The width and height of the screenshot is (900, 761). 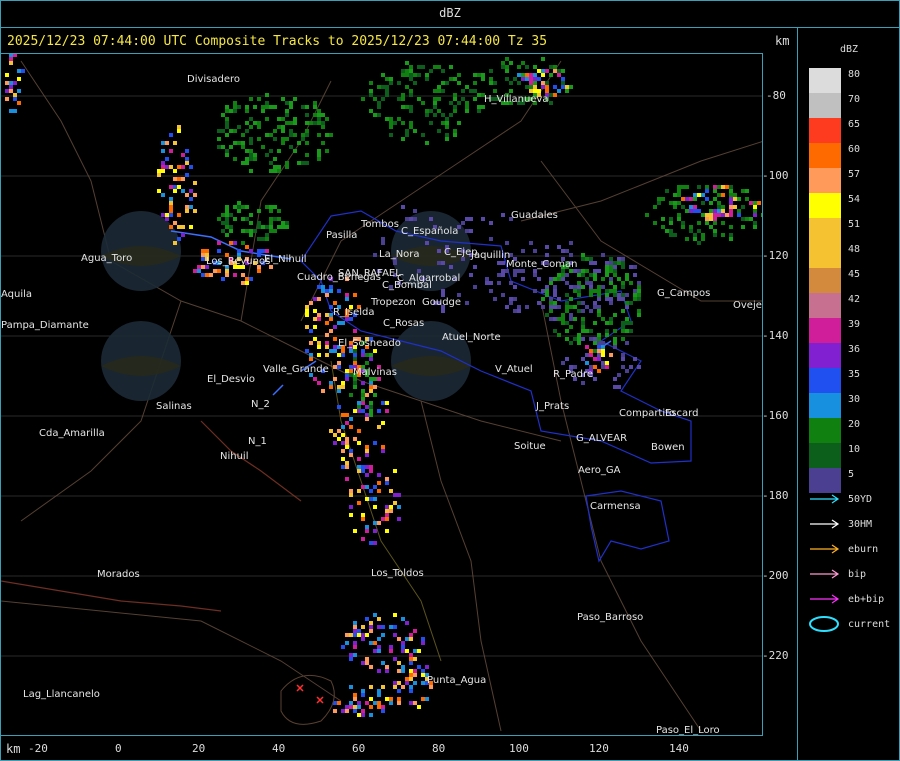 What do you see at coordinates (849, 49) in the screenshot?
I see `legend-title: dBZ` at bounding box center [849, 49].